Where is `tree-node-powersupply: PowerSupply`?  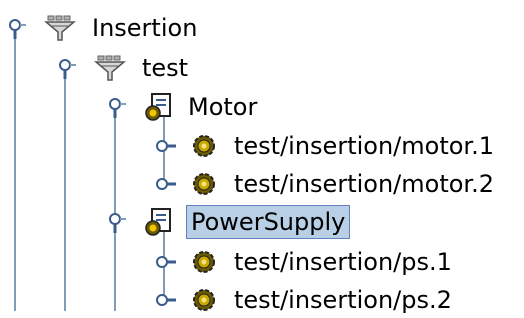 tree-node-powersupply: PowerSupply is located at coordinates (240, 222).